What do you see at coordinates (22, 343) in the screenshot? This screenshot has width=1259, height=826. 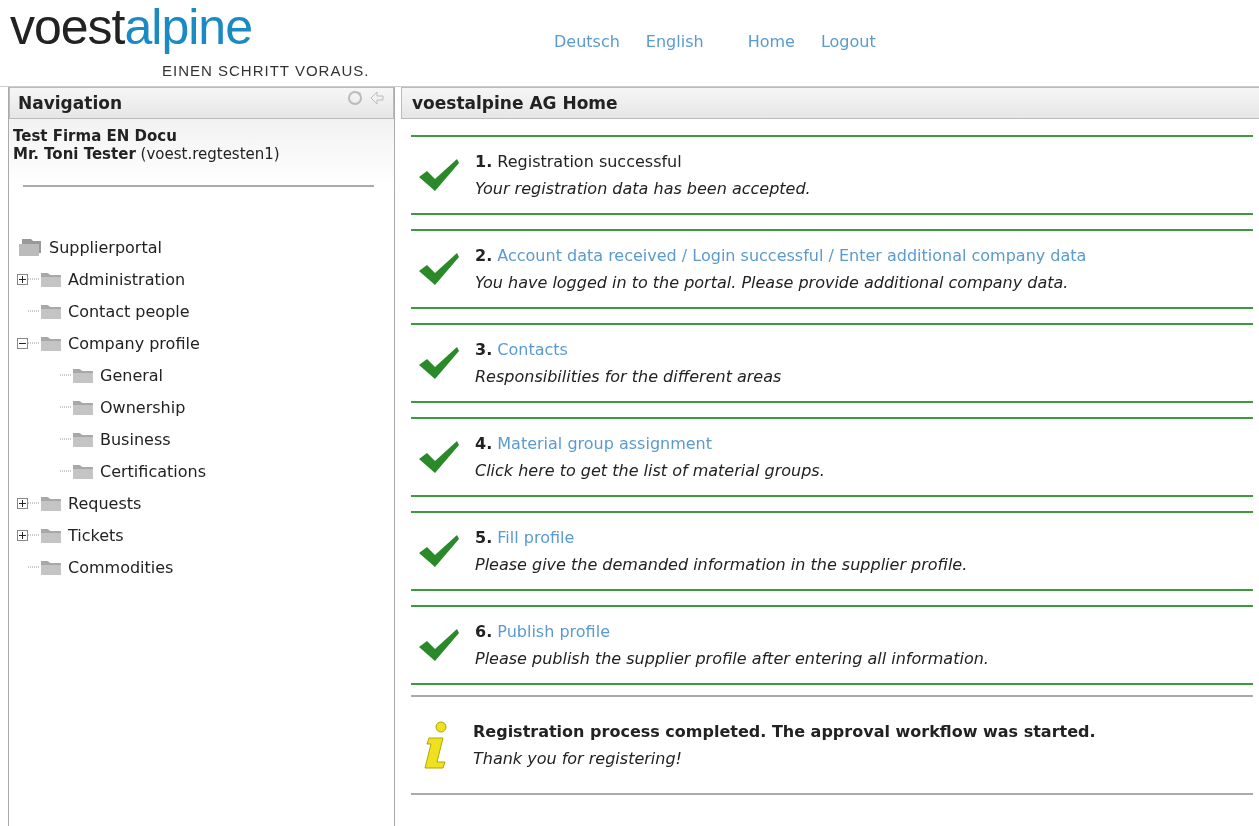 I see `collapse-icon` at bounding box center [22, 343].